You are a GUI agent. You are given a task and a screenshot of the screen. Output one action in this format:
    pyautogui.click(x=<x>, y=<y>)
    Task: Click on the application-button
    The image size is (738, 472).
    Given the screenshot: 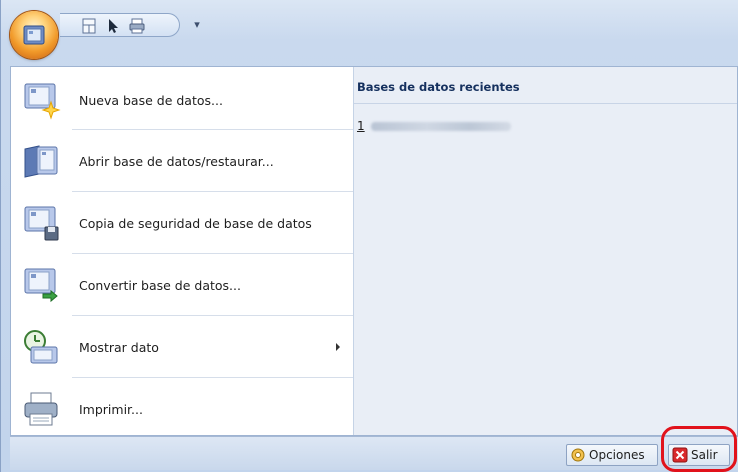 What is the action you would take?
    pyautogui.click(x=34, y=35)
    